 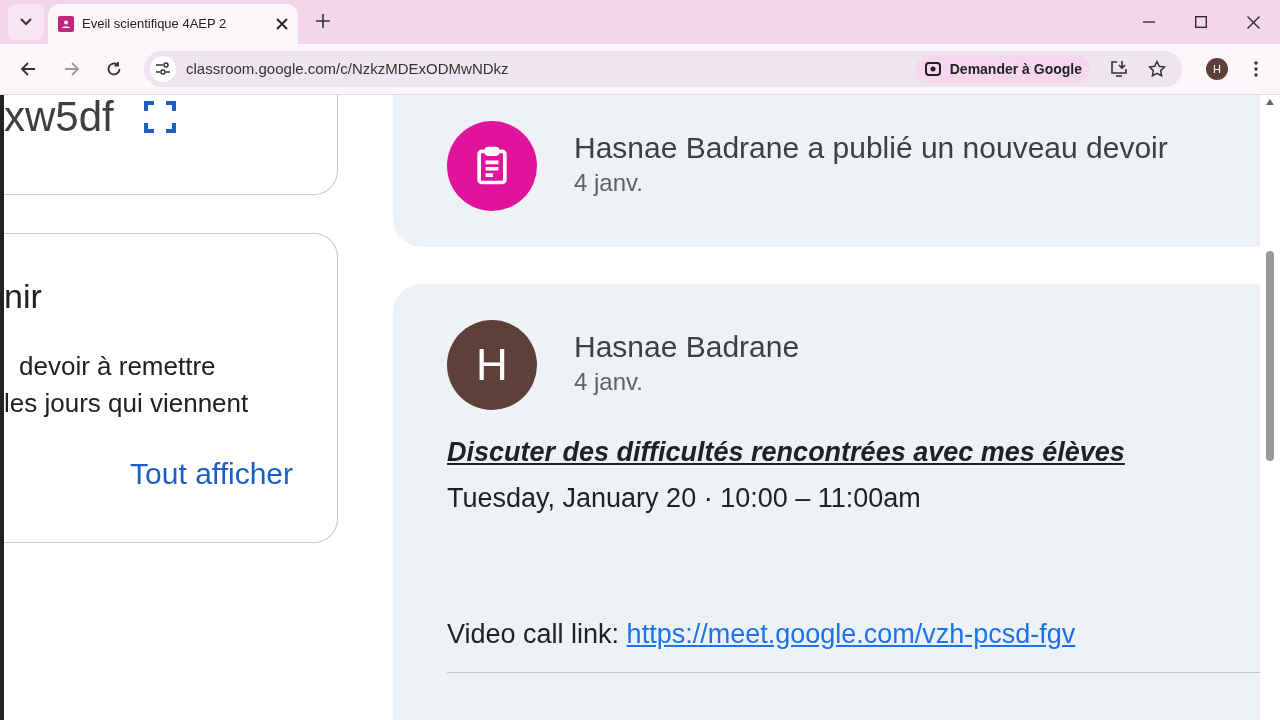 I want to click on tab-title: Eveil scientifique 4AEP 2, so click(x=155, y=24).